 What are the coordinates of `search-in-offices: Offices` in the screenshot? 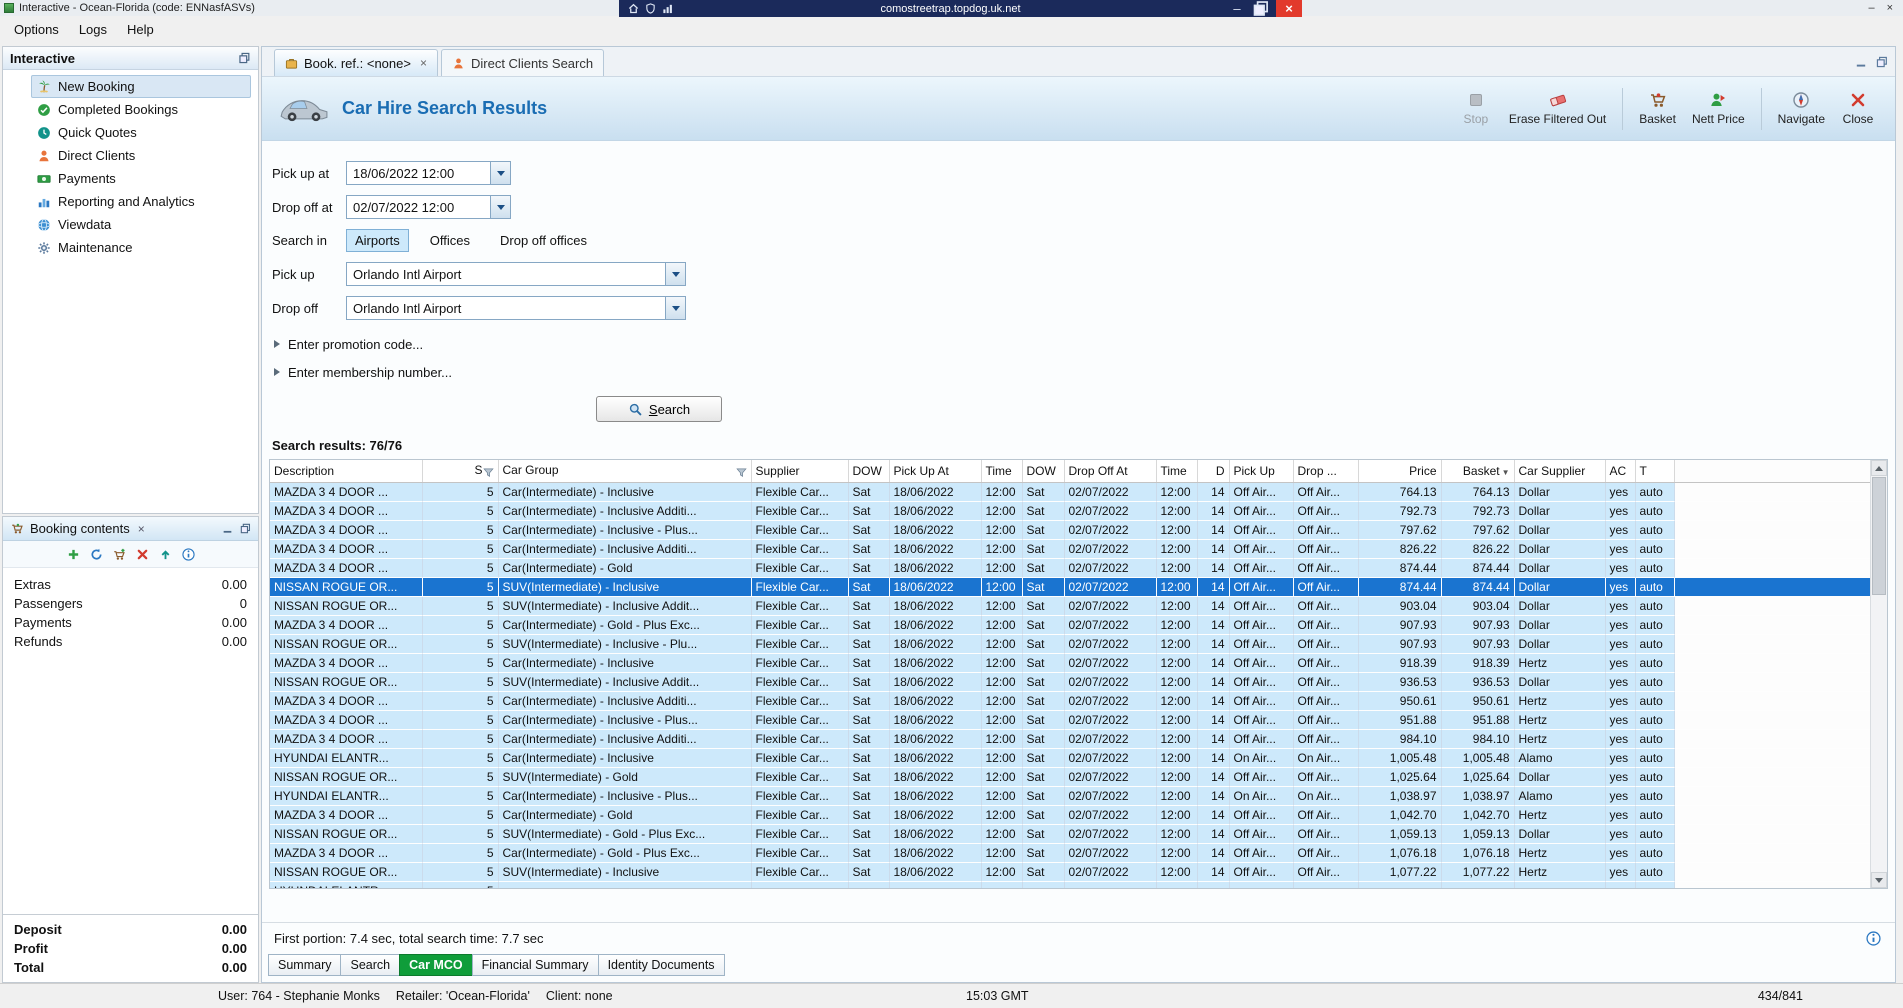 It's located at (450, 240).